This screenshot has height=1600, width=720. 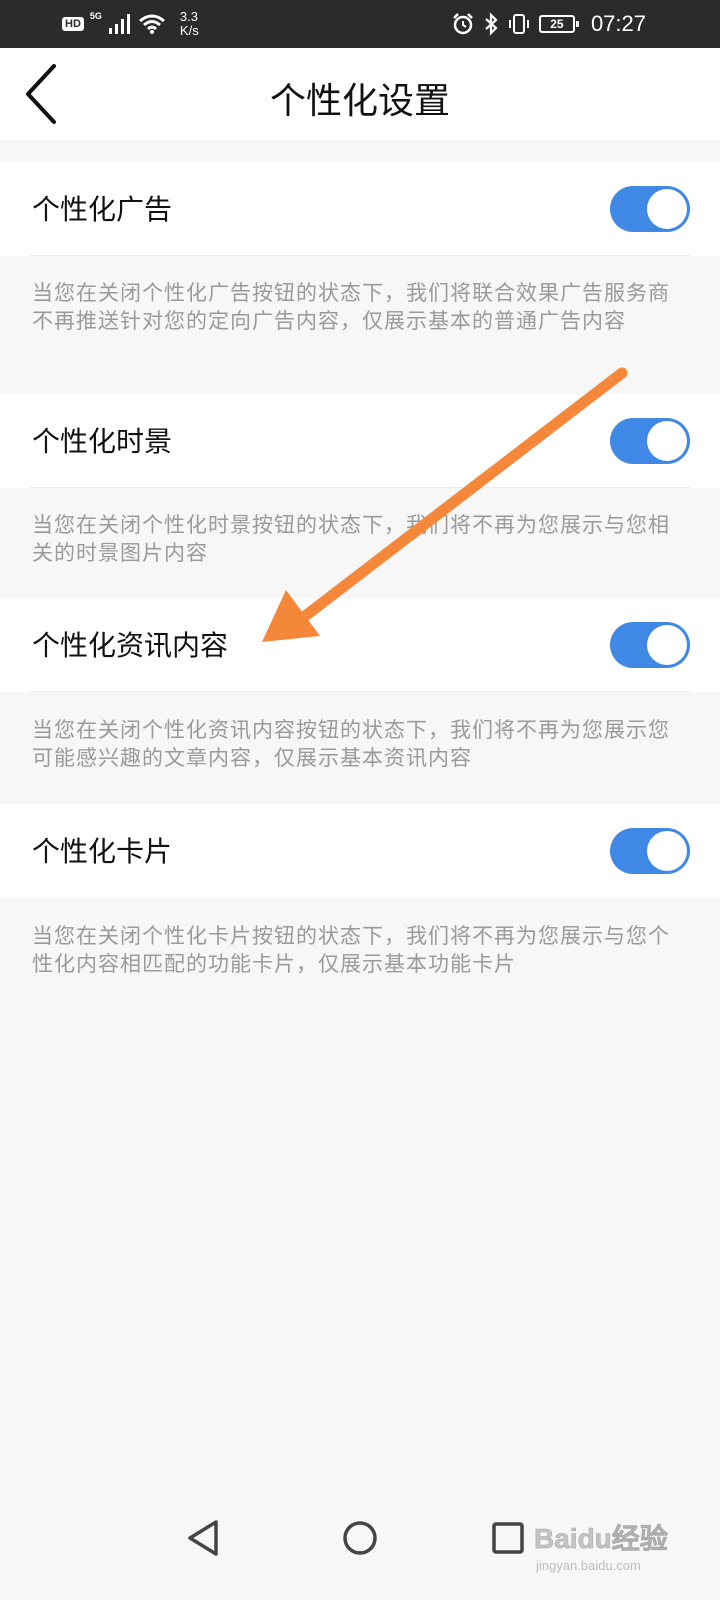 I want to click on setting-label: 个性化资讯内容, so click(x=130, y=645).